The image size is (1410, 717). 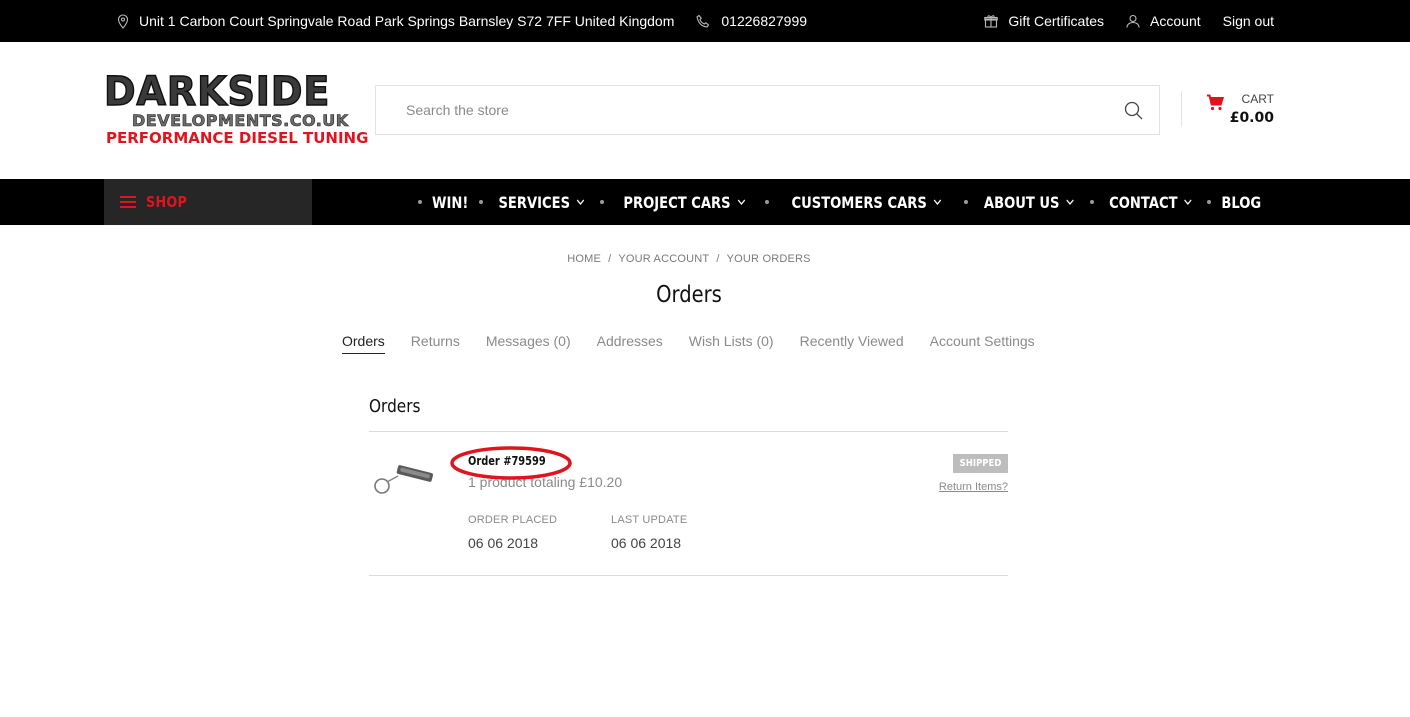 What do you see at coordinates (982, 343) in the screenshot?
I see `tab-account-settings: Account Settings` at bounding box center [982, 343].